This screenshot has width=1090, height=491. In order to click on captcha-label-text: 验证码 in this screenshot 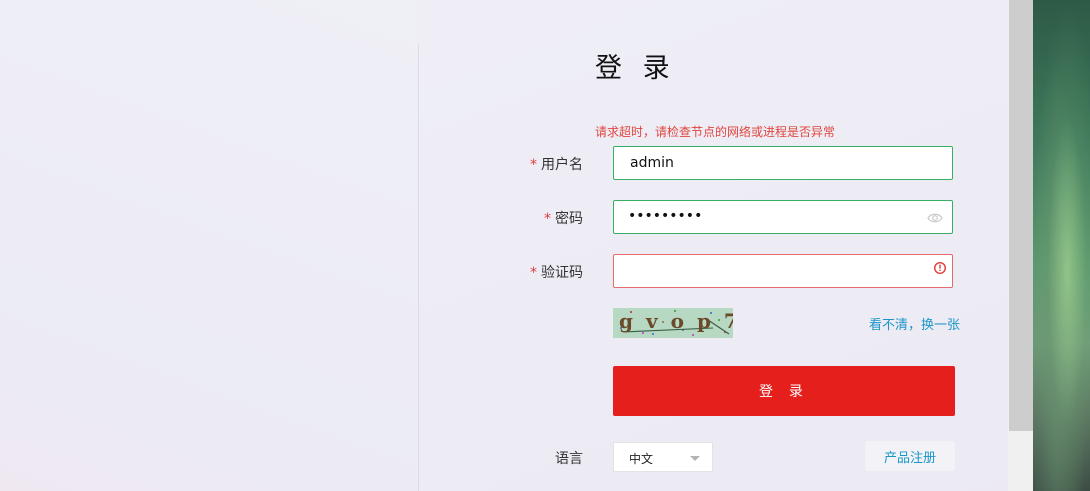, I will do `click(562, 273)`.